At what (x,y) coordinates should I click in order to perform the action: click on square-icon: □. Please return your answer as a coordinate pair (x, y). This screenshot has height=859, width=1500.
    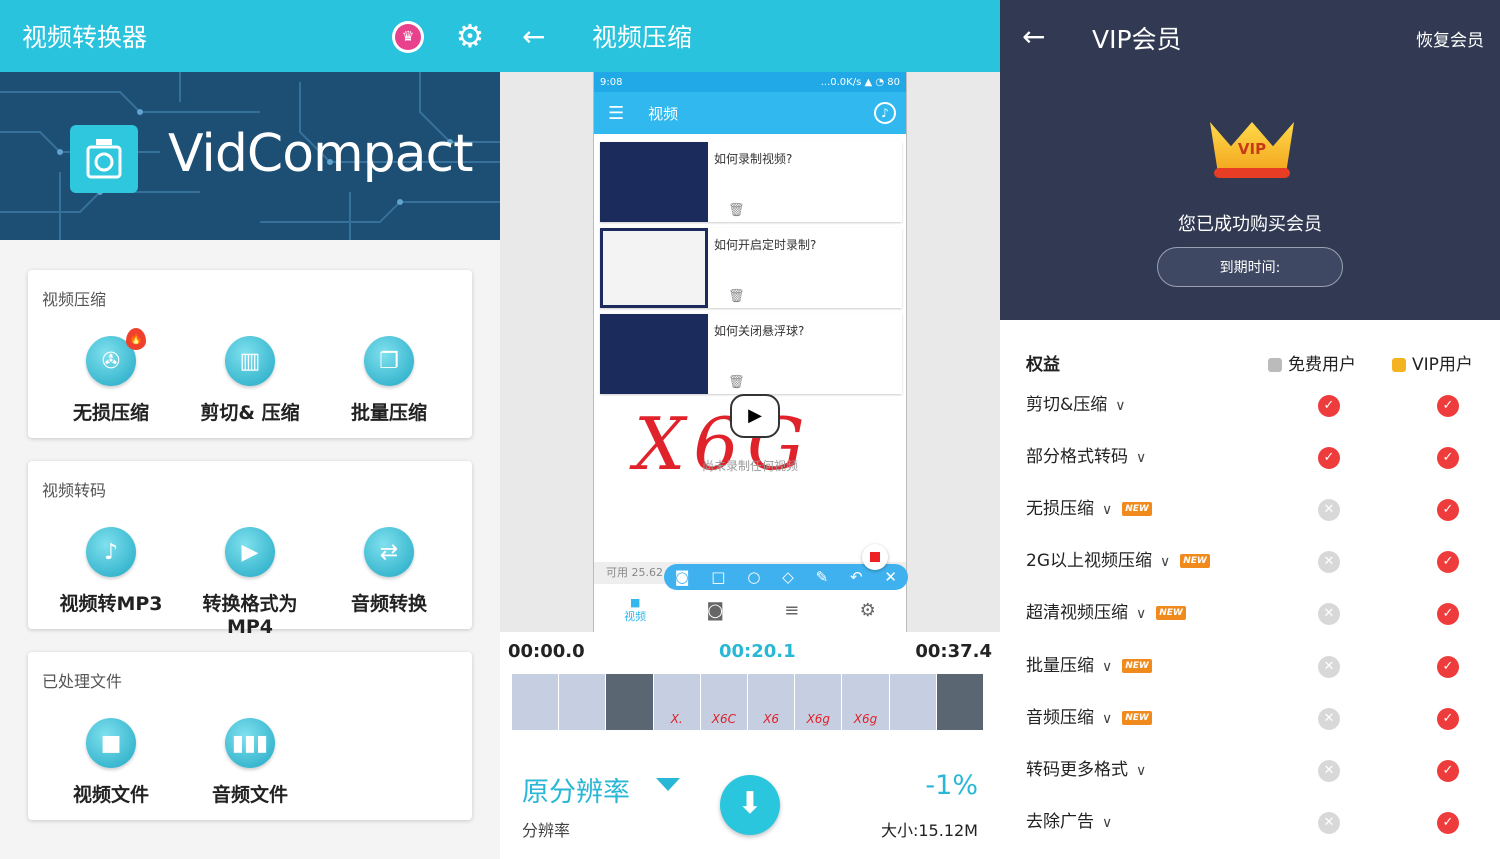
    Looking at the image, I should click on (718, 577).